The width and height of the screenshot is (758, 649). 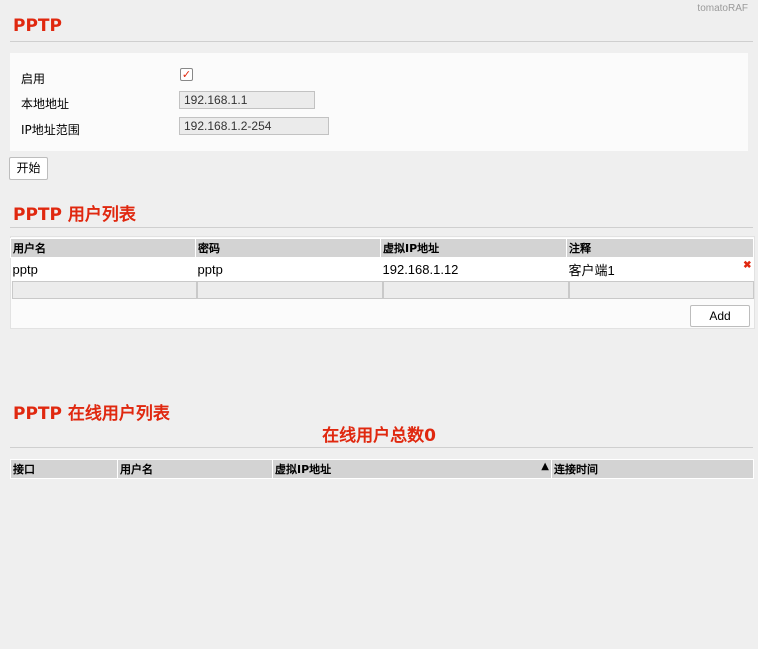 I want to click on column-header-password: 密码, so click(x=288, y=248).